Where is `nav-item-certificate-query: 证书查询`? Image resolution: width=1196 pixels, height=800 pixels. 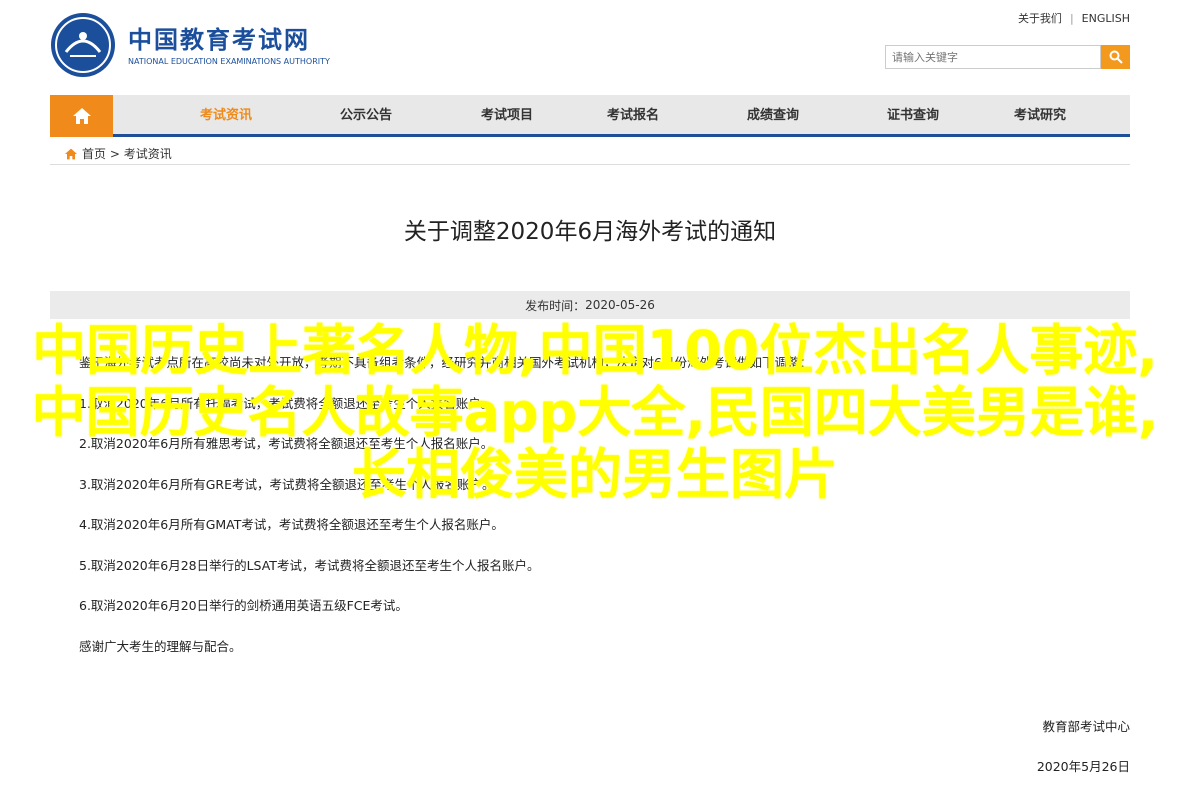 nav-item-certificate-query: 证书查询 is located at coordinates (913, 116).